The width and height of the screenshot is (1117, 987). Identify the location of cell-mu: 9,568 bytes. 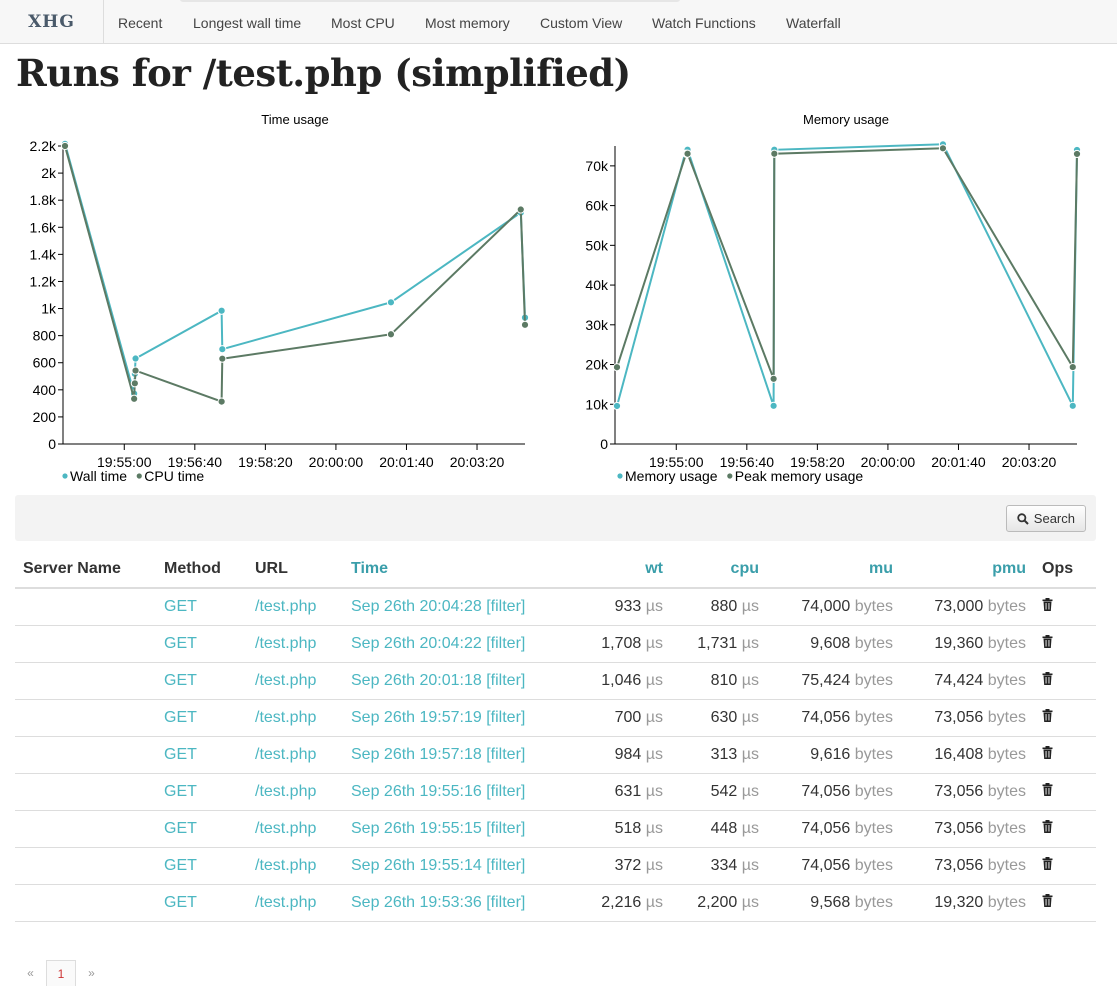
(834, 903).